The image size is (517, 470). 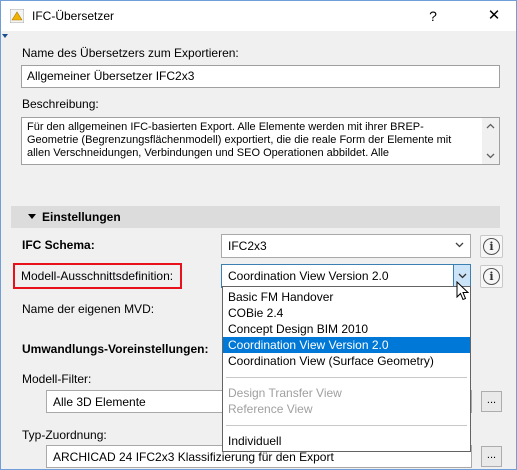 I want to click on dropdown-option-disabled: Reference View, so click(x=270, y=409).